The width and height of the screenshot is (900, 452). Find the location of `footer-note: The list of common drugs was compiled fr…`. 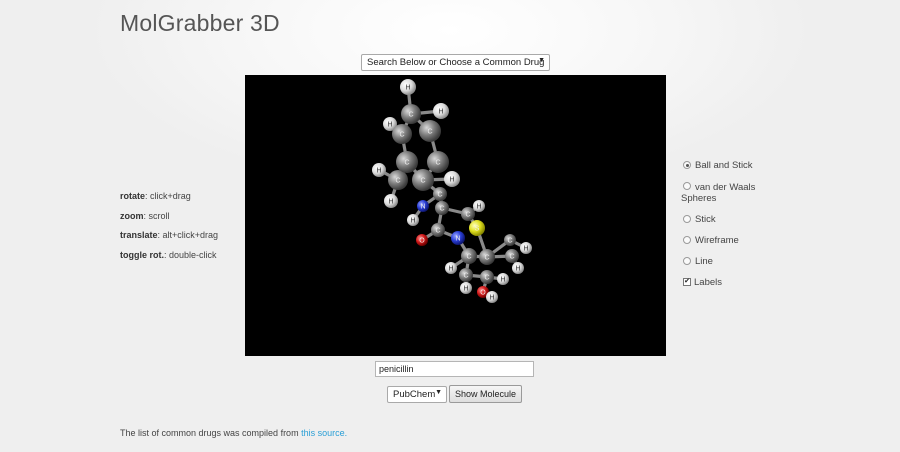

footer-note: The list of common drugs was compiled fr… is located at coordinates (233, 433).